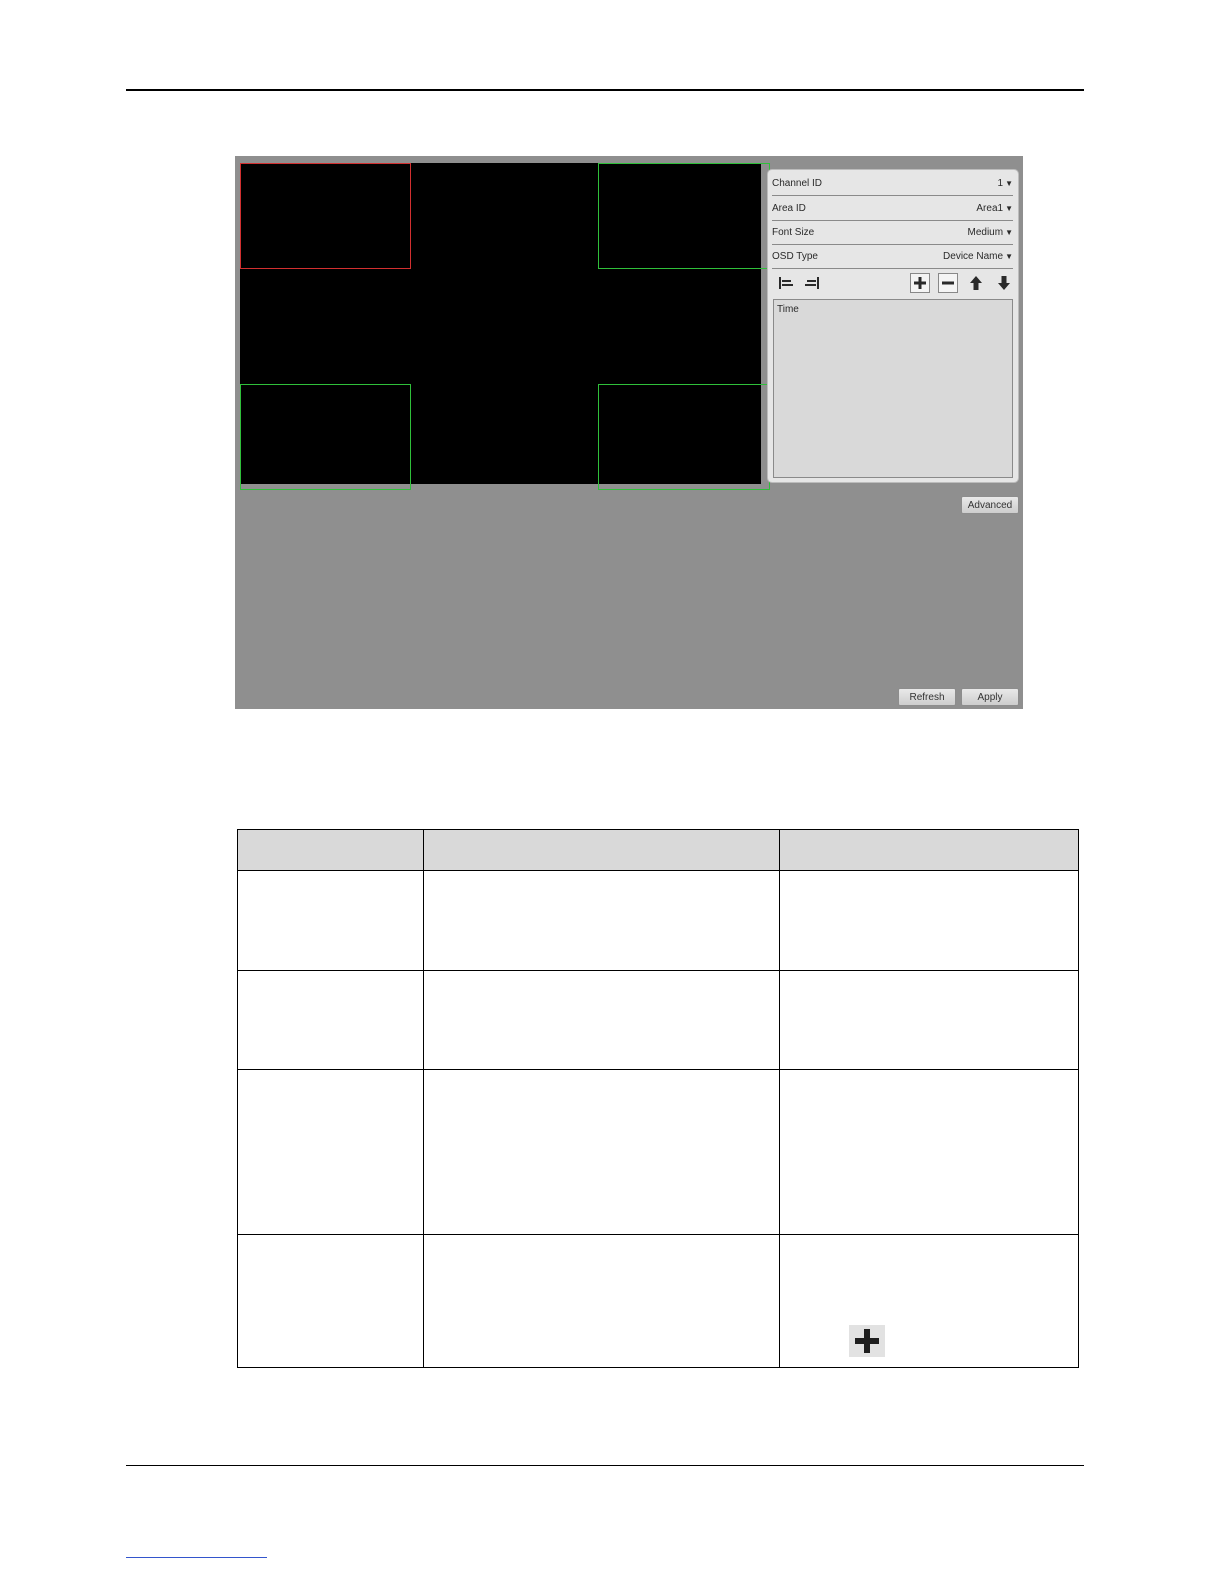  I want to click on area-id-row: Area ID Area1 ▼, so click(892, 208).